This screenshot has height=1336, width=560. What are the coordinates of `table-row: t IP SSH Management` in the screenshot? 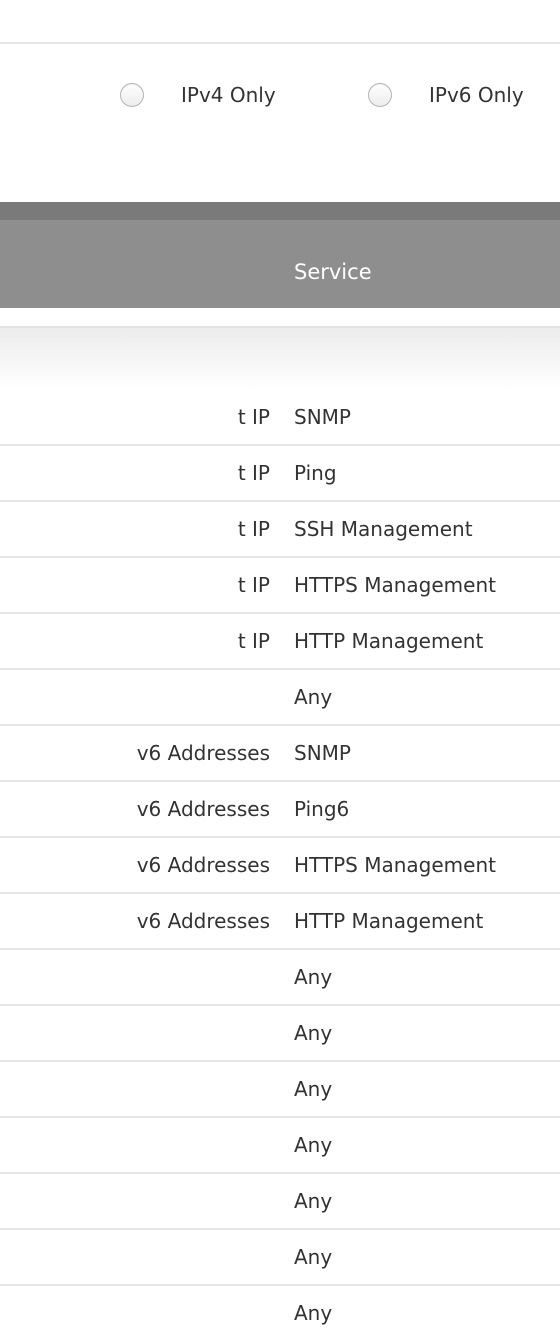 It's located at (280, 530).